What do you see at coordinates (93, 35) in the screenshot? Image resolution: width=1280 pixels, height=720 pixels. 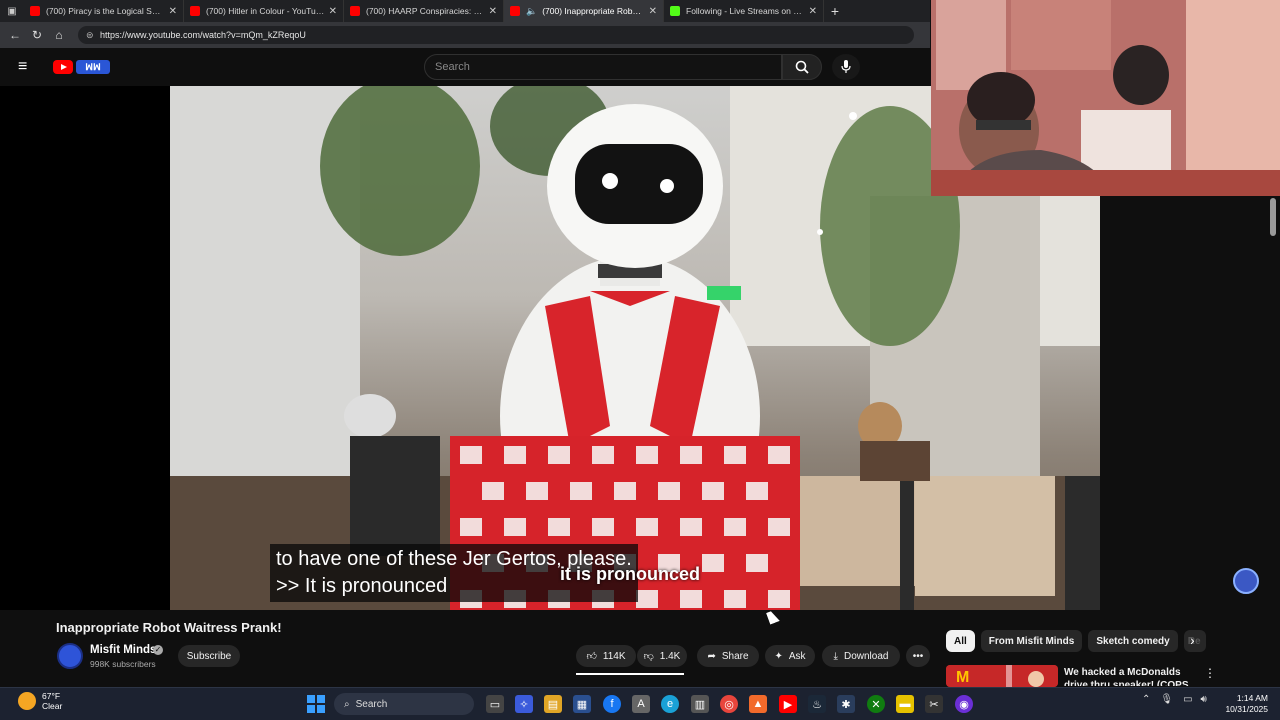 I see `site-info-icon: ⊜` at bounding box center [93, 35].